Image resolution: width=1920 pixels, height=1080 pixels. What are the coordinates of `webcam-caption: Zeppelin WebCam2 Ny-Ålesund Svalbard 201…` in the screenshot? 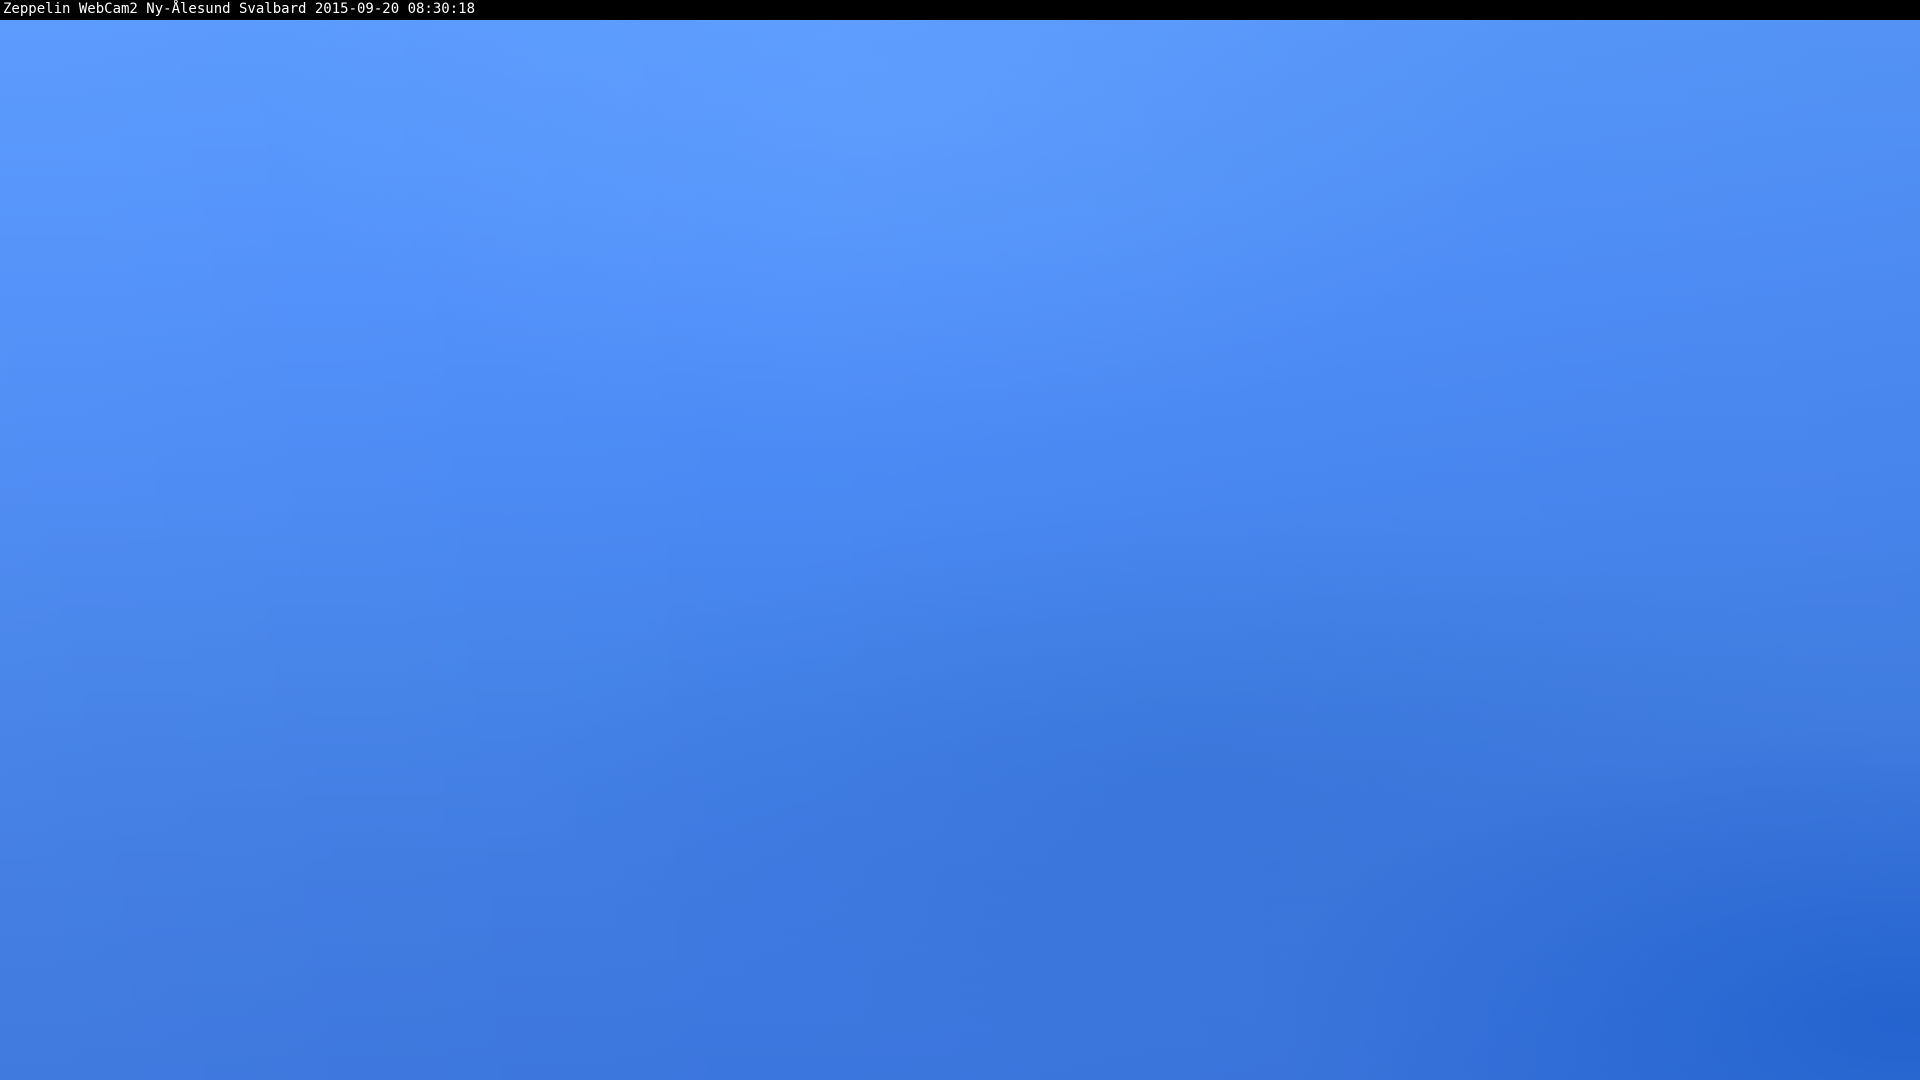 It's located at (239, 9).